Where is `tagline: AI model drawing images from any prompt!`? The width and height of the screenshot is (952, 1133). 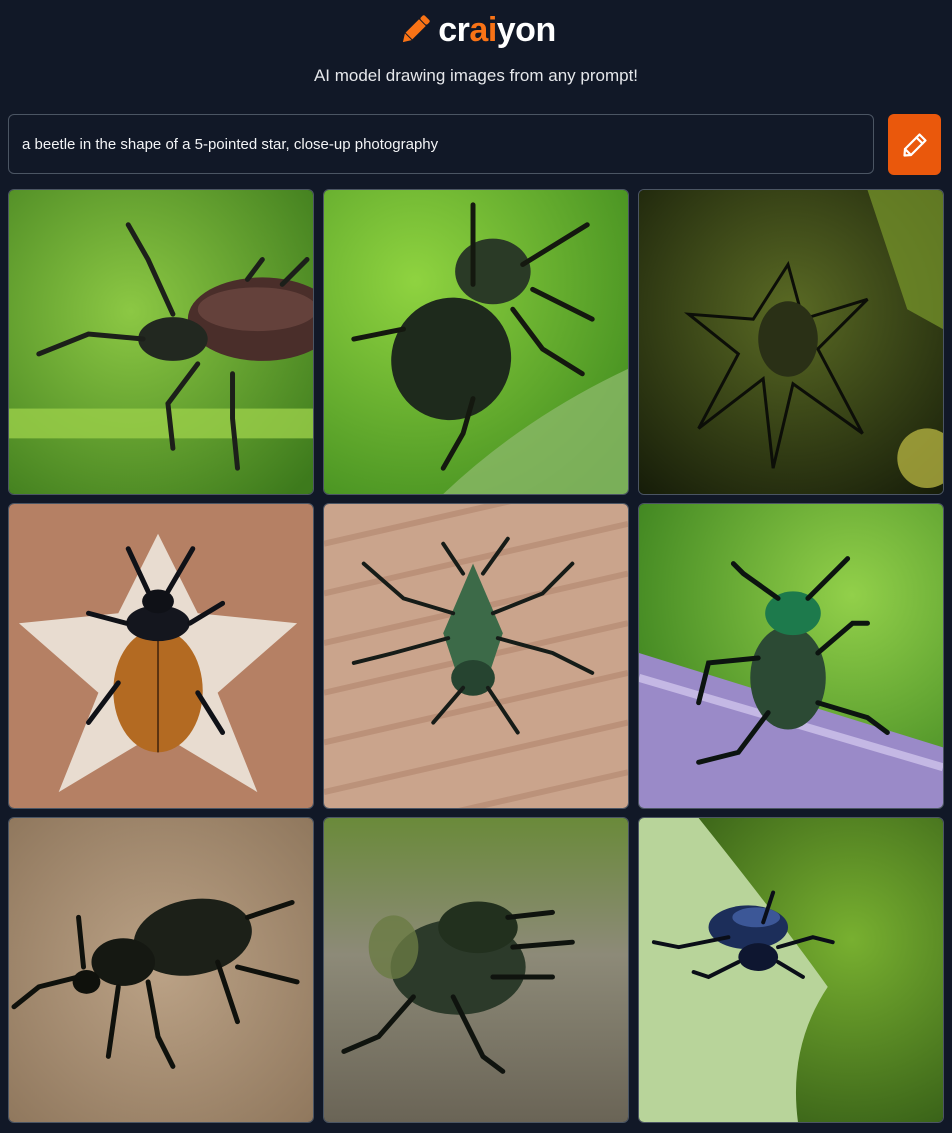
tagline: AI model drawing images from any prompt! is located at coordinates (476, 75).